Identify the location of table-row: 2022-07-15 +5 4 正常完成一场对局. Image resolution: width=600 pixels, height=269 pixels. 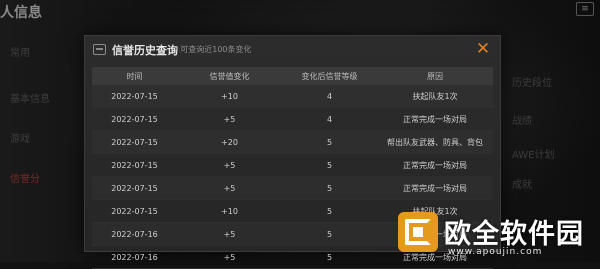
(292, 119).